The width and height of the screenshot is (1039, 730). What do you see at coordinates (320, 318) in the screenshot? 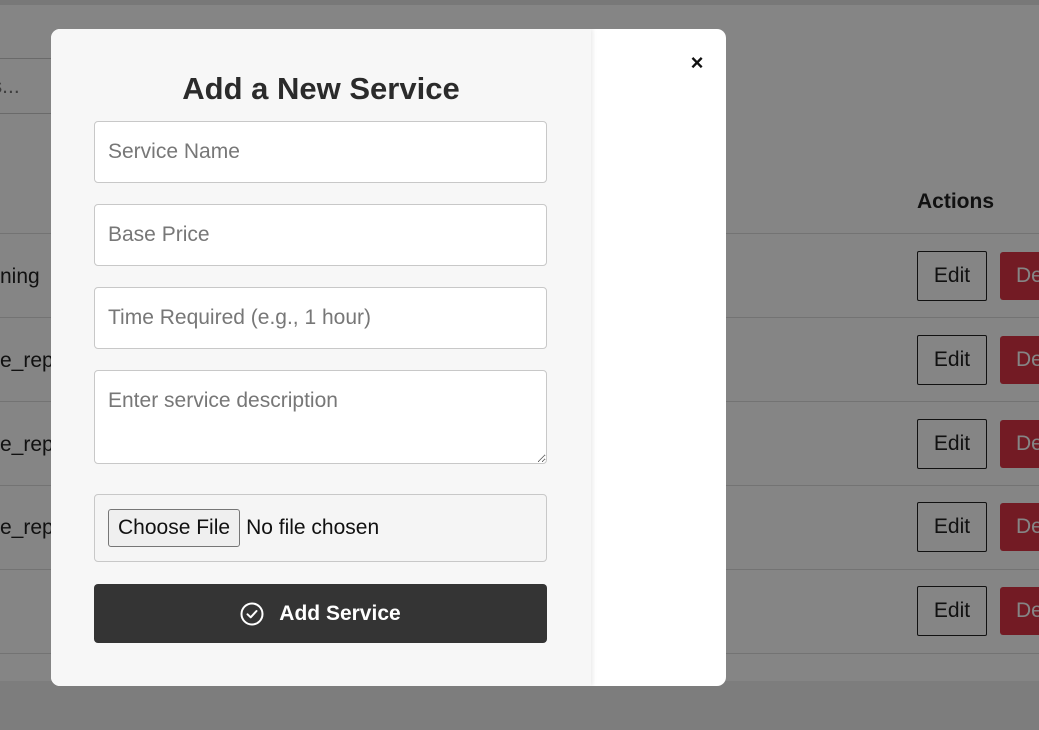
I see `time-required-input` at bounding box center [320, 318].